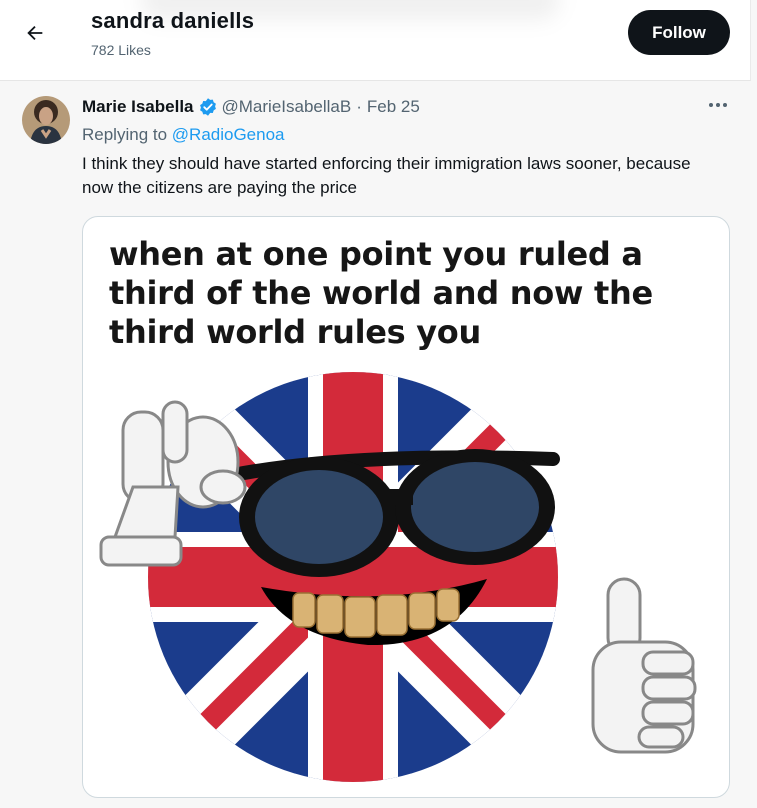 The height and width of the screenshot is (808, 757). What do you see at coordinates (644, 665) in the screenshot?
I see `thumbs-up-glove` at bounding box center [644, 665].